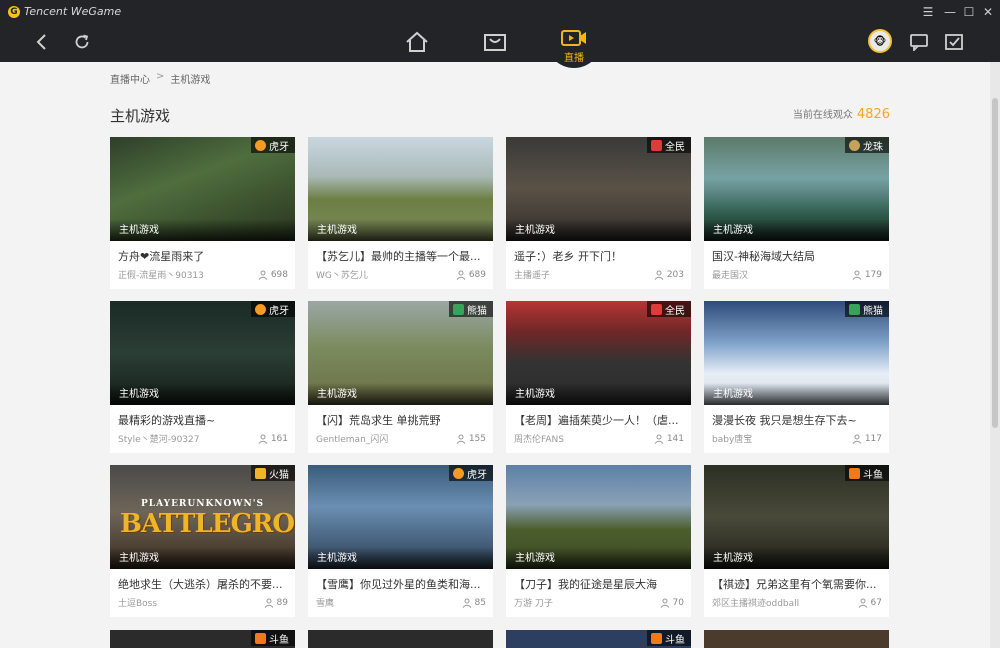 Image resolution: width=1000 pixels, height=648 pixels. What do you see at coordinates (279, 438) in the screenshot?
I see `viewer-count-value: 161` at bounding box center [279, 438].